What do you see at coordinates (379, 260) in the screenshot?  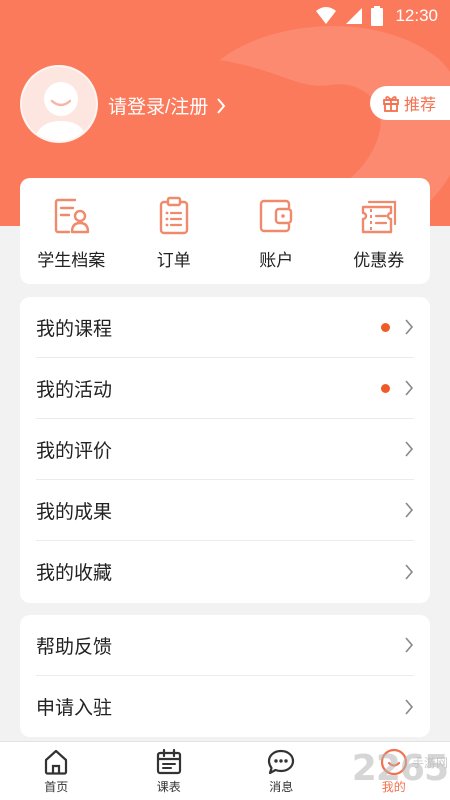 I see `quick-action-label: 优惠券` at bounding box center [379, 260].